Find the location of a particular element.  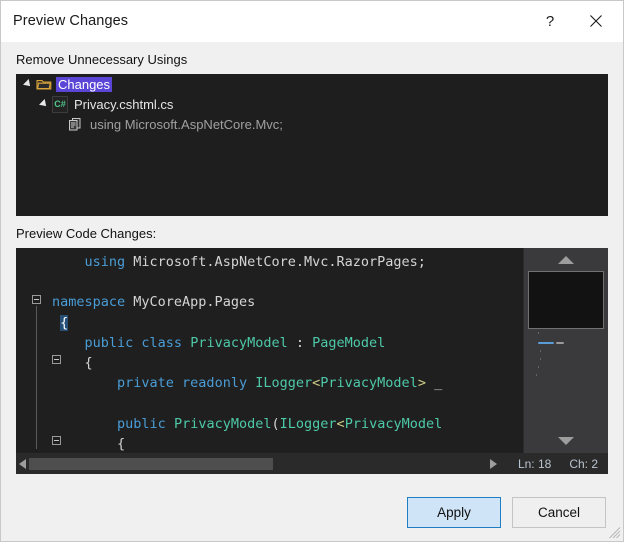

code-token: PageModel is located at coordinates (349, 342).